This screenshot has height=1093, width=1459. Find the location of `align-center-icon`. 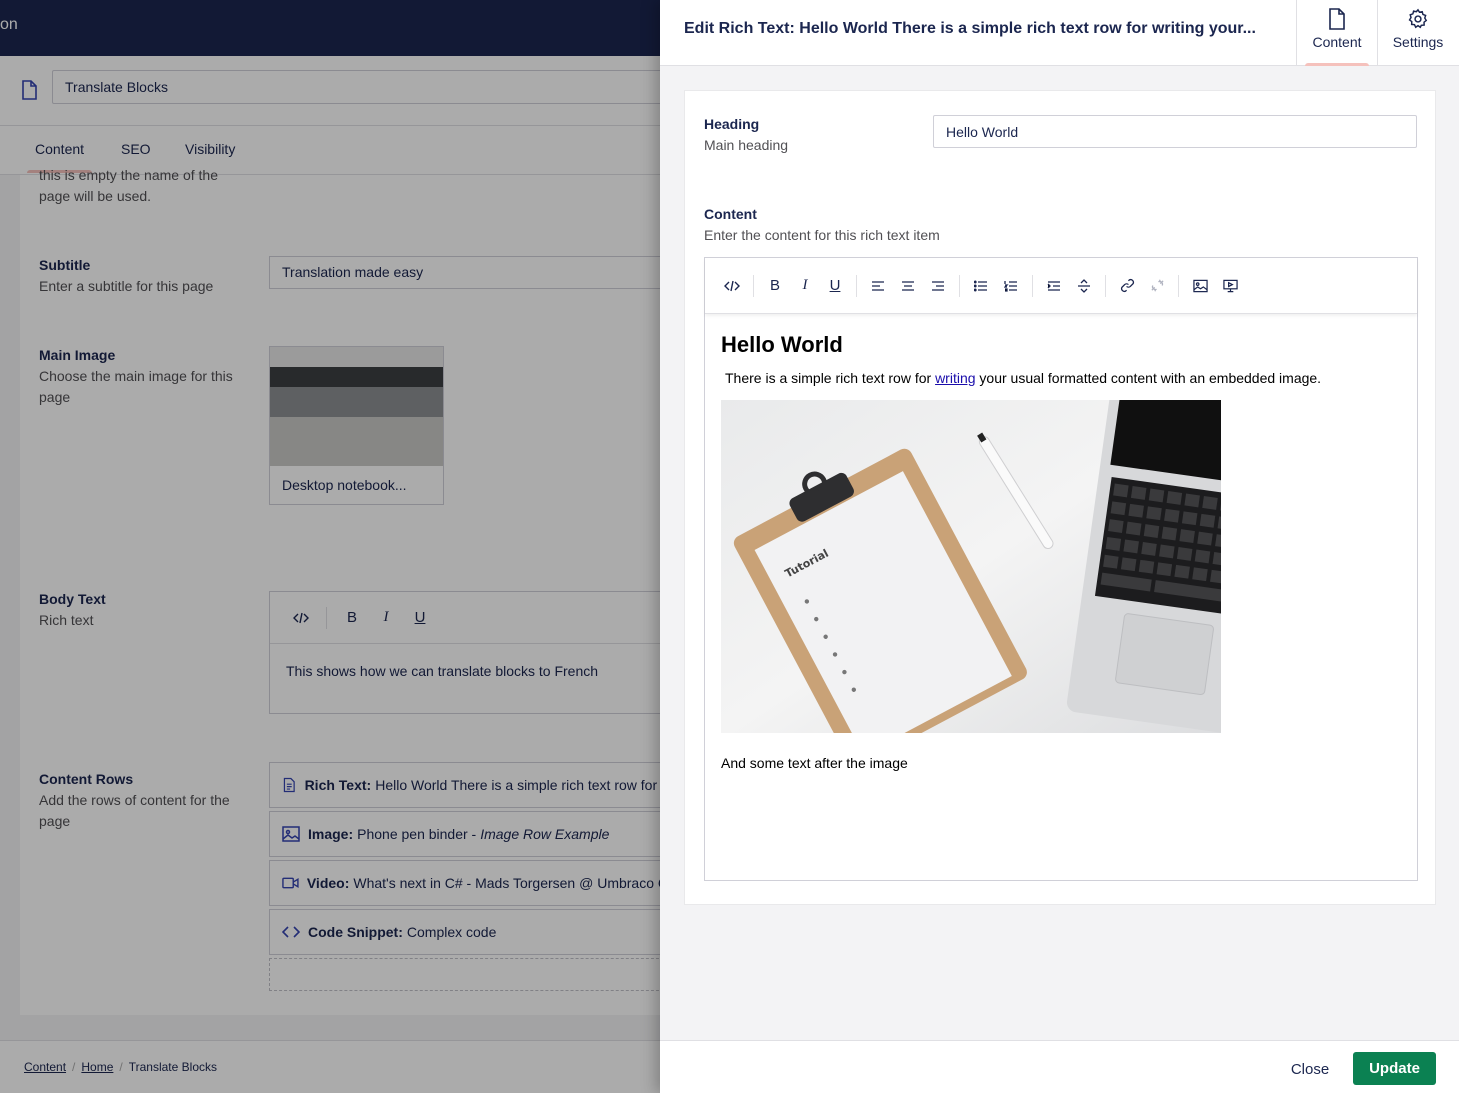

align-center-icon is located at coordinates (908, 286).